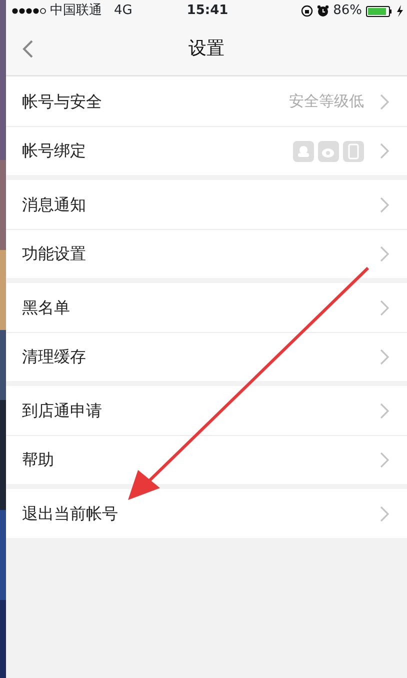 The width and height of the screenshot is (407, 678). What do you see at coordinates (62, 101) in the screenshot?
I see `row-label: 帐号与安全` at bounding box center [62, 101].